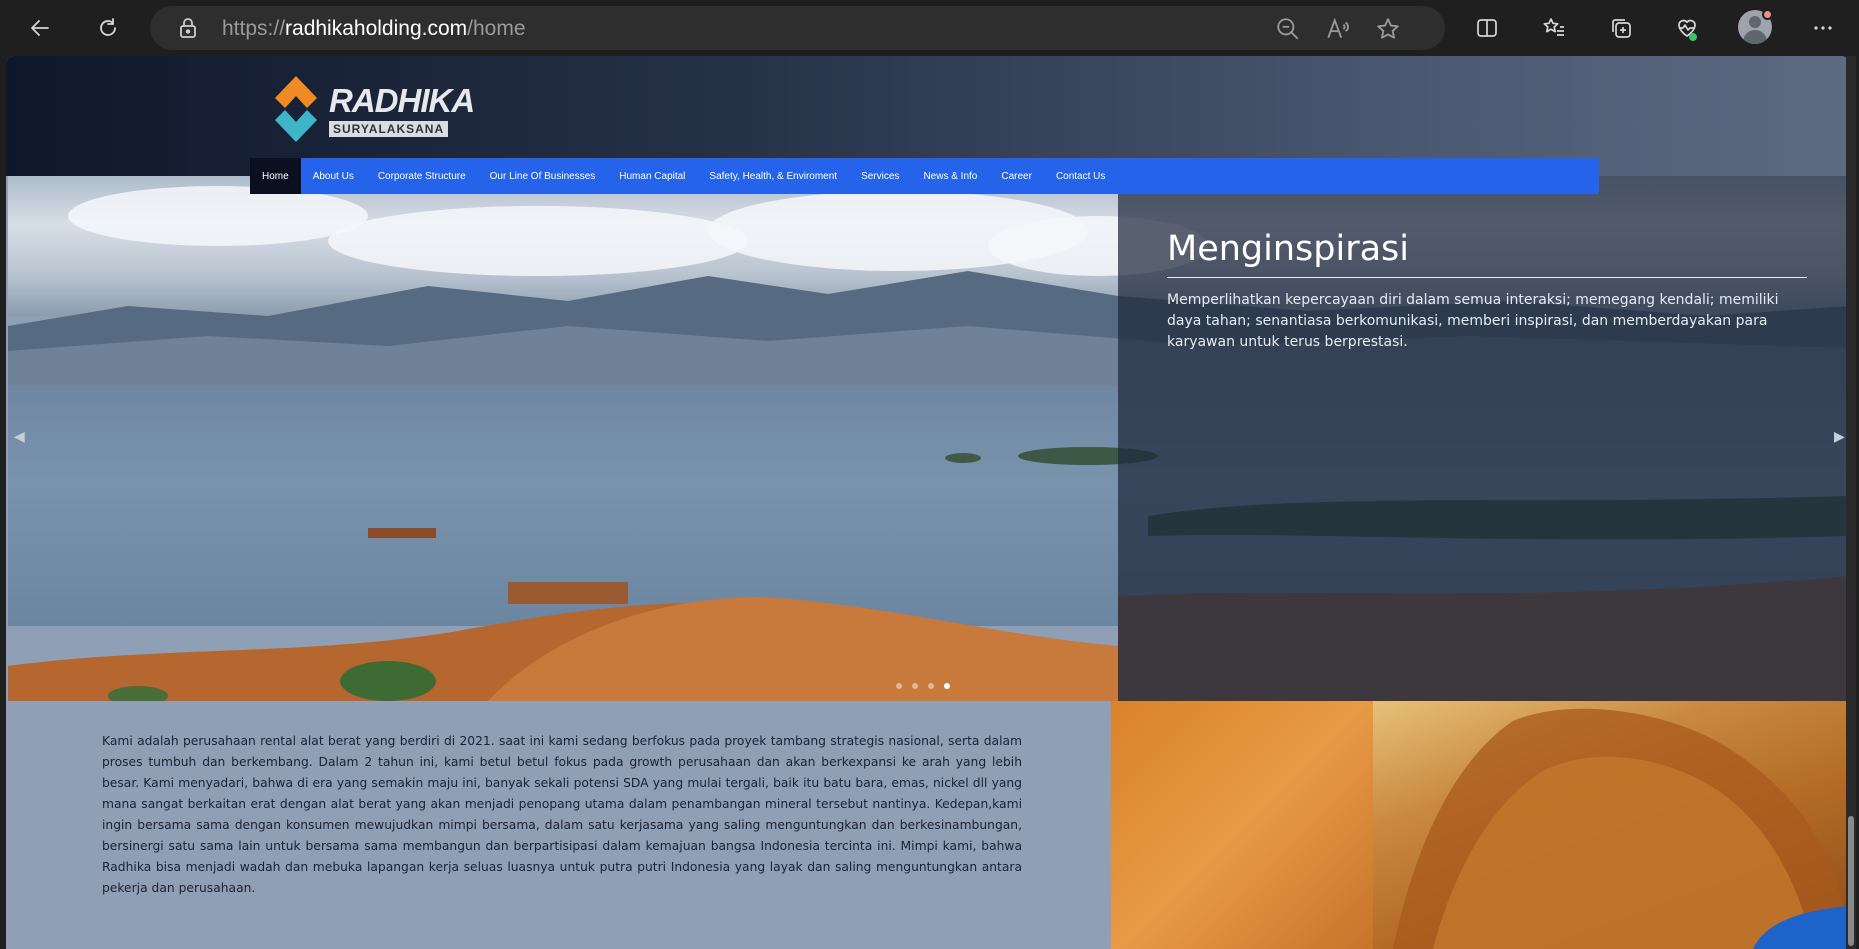 This screenshot has width=1859, height=949. Describe the element at coordinates (1487, 28) in the screenshot. I see `split-screen-icon` at that location.